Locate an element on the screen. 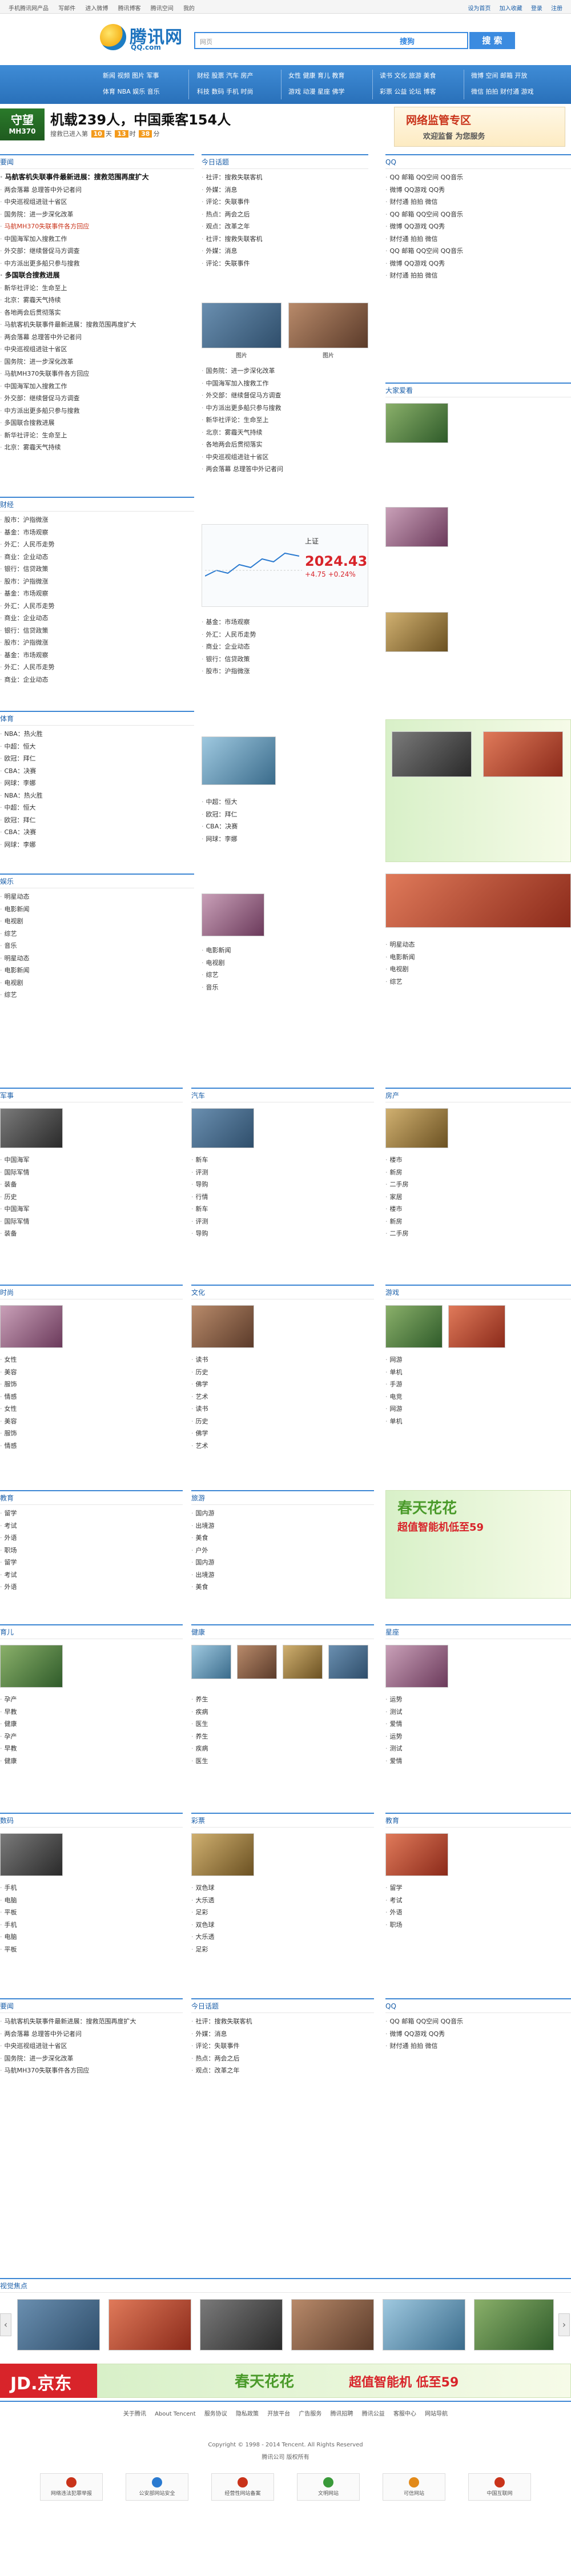 The height and width of the screenshot is (2576, 571). footer-link: About Tencent is located at coordinates (175, 2414).